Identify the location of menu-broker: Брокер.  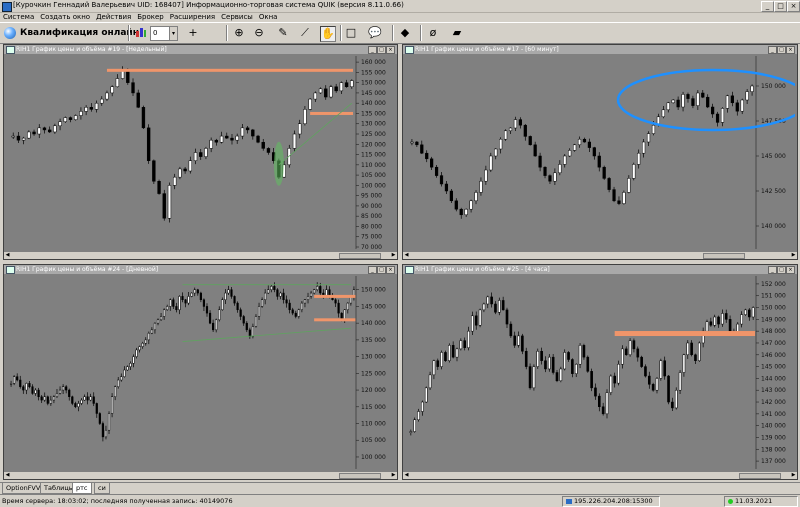
(150, 17).